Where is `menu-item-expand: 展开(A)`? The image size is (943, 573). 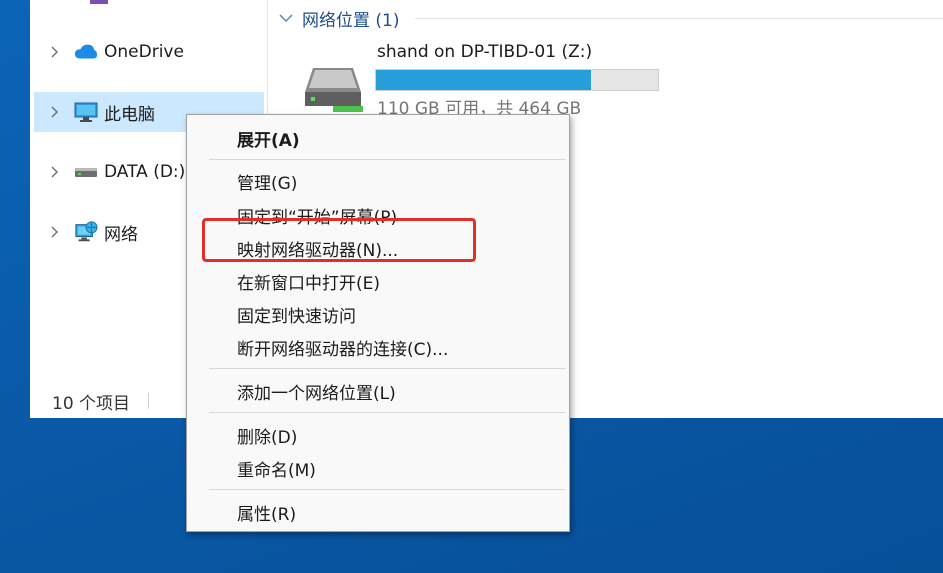 menu-item-expand: 展开(A) is located at coordinates (378, 138).